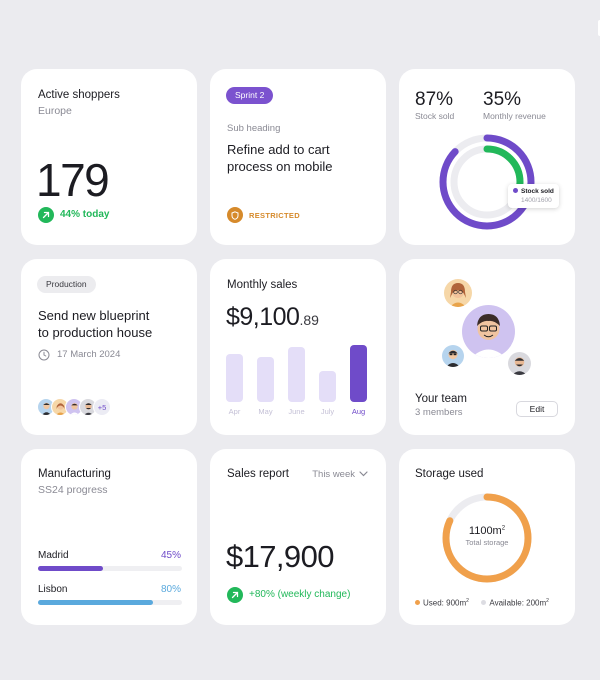 This screenshot has height=680, width=600. I want to click on stock-donut-chart, so click(487, 182).